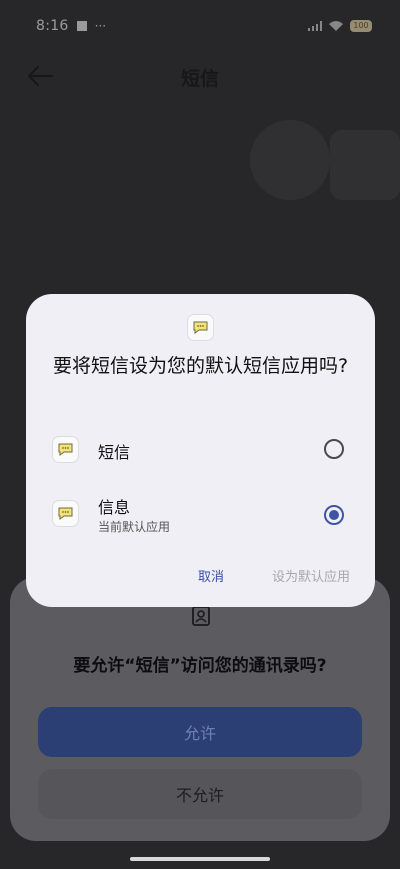 This screenshot has width=400, height=869. What do you see at coordinates (201, 616) in the screenshot?
I see `contacts-icon` at bounding box center [201, 616].